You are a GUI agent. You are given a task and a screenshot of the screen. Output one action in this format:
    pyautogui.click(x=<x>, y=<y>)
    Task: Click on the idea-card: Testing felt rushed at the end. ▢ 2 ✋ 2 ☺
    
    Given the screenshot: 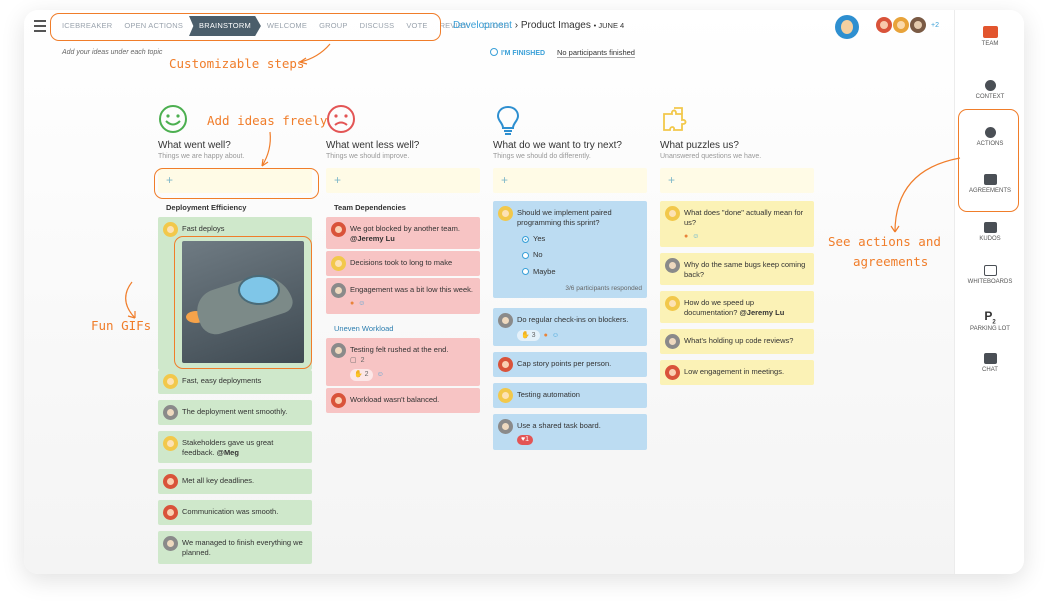 What is the action you would take?
    pyautogui.click(x=403, y=361)
    